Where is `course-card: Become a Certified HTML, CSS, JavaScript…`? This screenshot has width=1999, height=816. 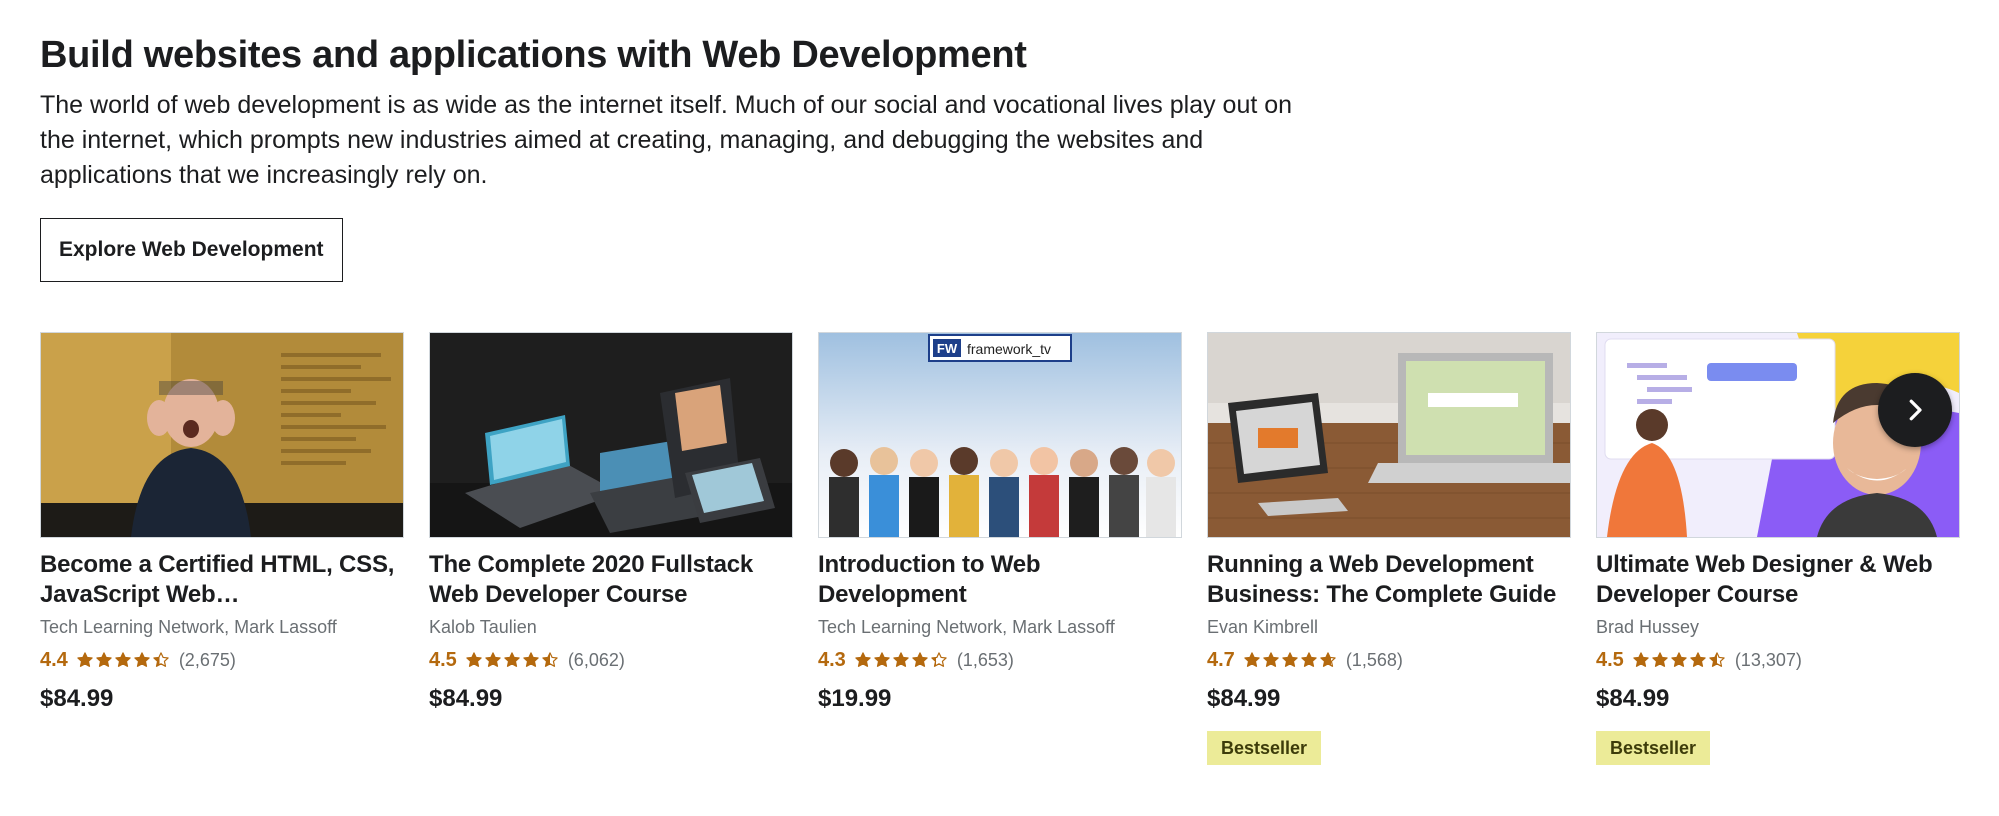 course-card: Become a Certified HTML, CSS, JavaScript… is located at coordinates (222, 523).